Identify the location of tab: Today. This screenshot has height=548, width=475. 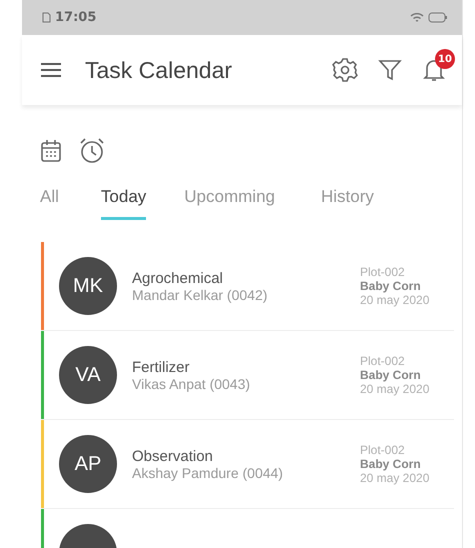
(123, 201).